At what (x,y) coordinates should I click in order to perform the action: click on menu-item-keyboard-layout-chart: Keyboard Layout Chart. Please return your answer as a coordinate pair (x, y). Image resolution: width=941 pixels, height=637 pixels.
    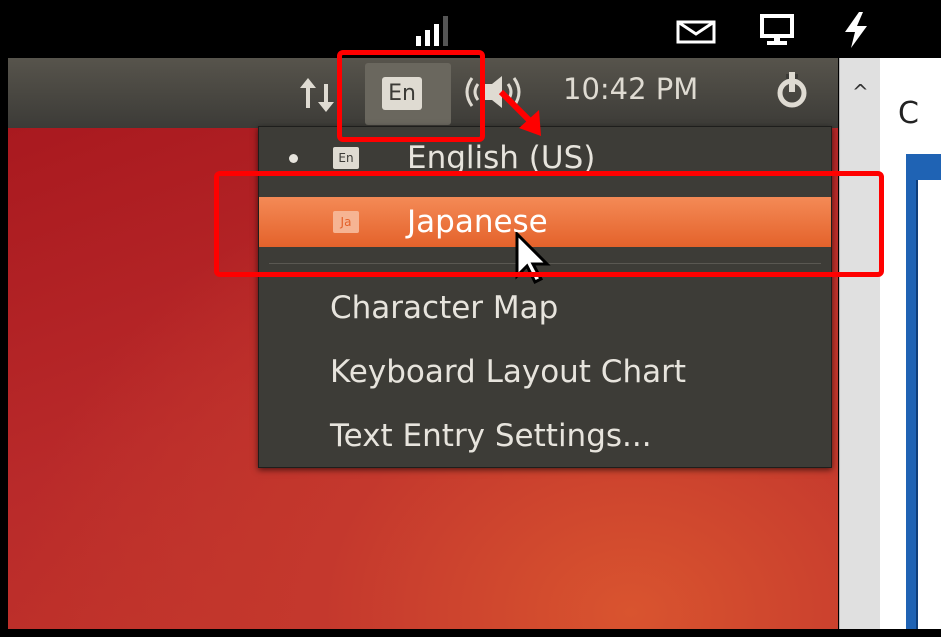
    Looking at the image, I should click on (545, 372).